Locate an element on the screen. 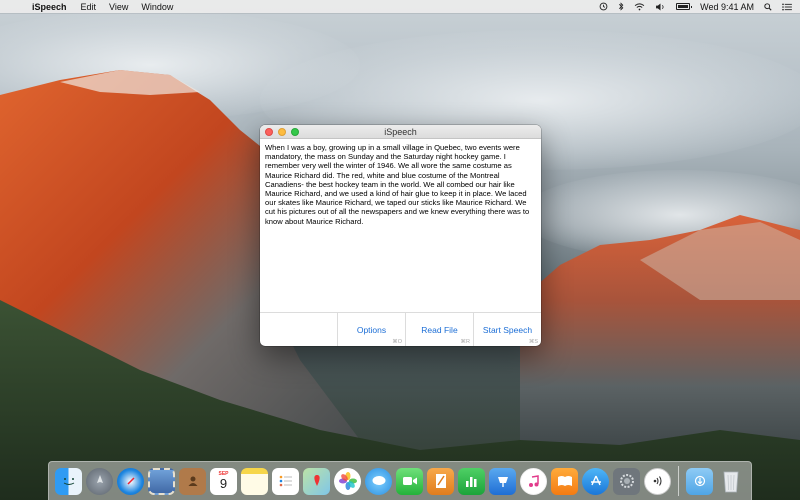 The height and width of the screenshot is (500, 800). menu-app-name: iSpeech is located at coordinates (49, 7).